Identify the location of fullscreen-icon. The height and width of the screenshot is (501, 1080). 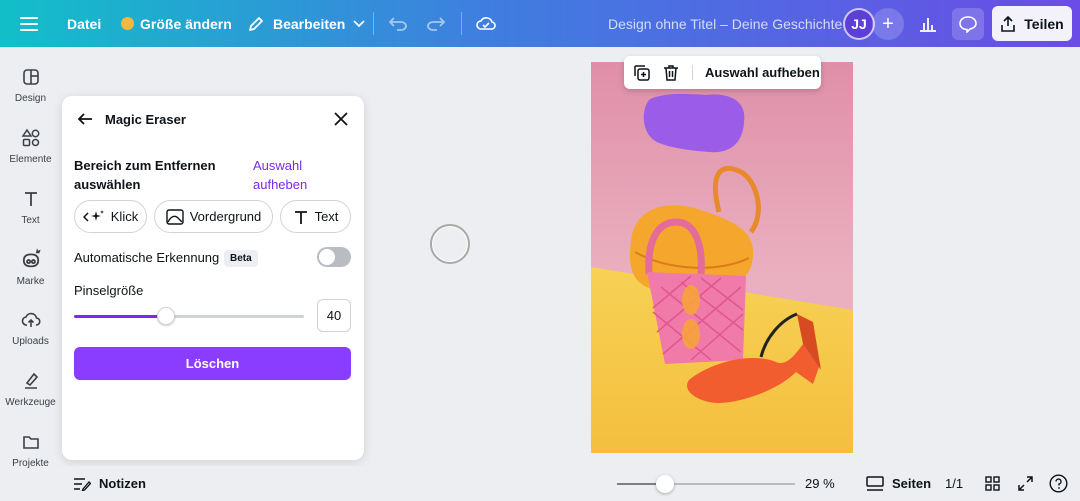
(1025, 483).